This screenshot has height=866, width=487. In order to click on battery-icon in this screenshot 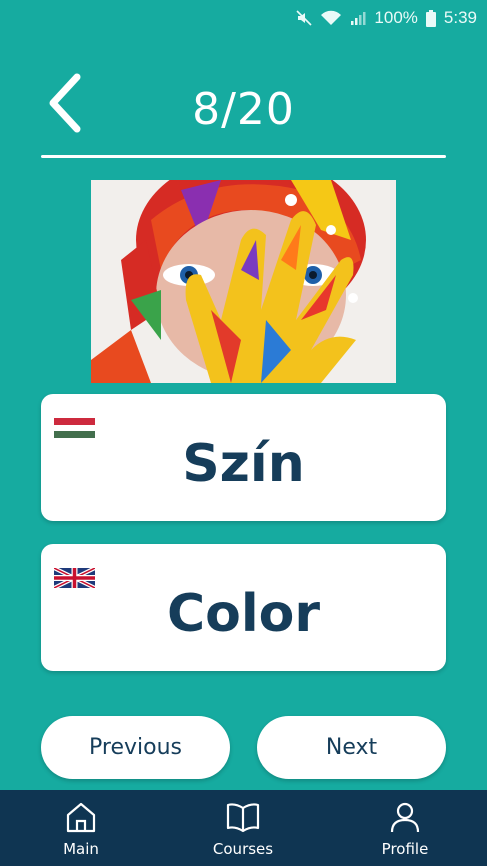, I will do `click(430, 18)`.